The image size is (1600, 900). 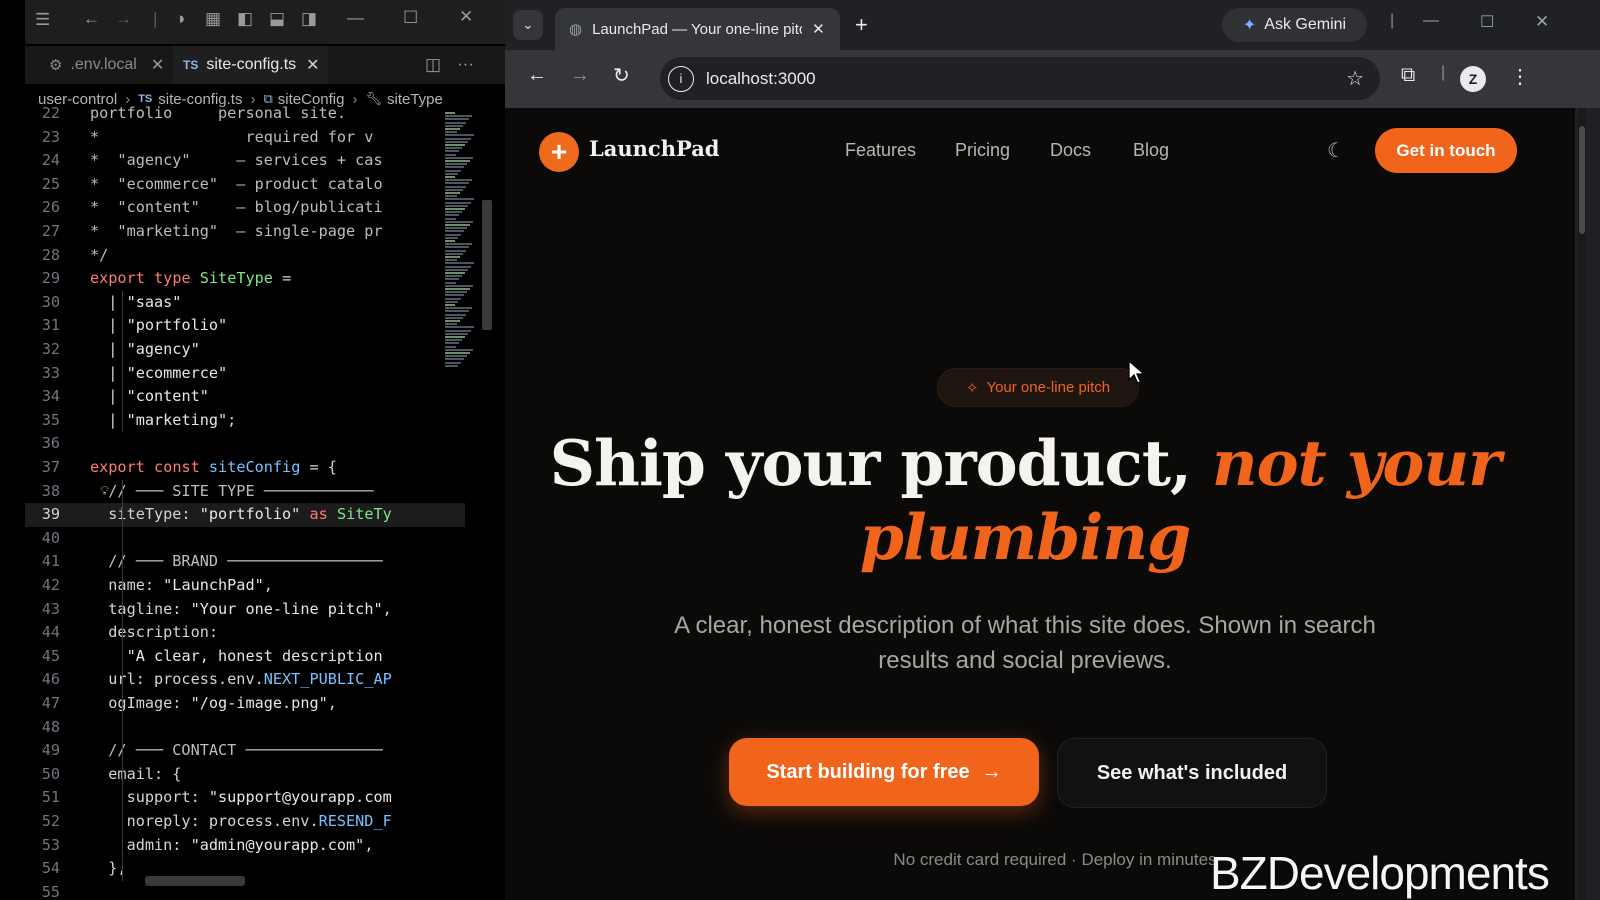 I want to click on lightbulb-icon: 💡︎, so click(x=104, y=492).